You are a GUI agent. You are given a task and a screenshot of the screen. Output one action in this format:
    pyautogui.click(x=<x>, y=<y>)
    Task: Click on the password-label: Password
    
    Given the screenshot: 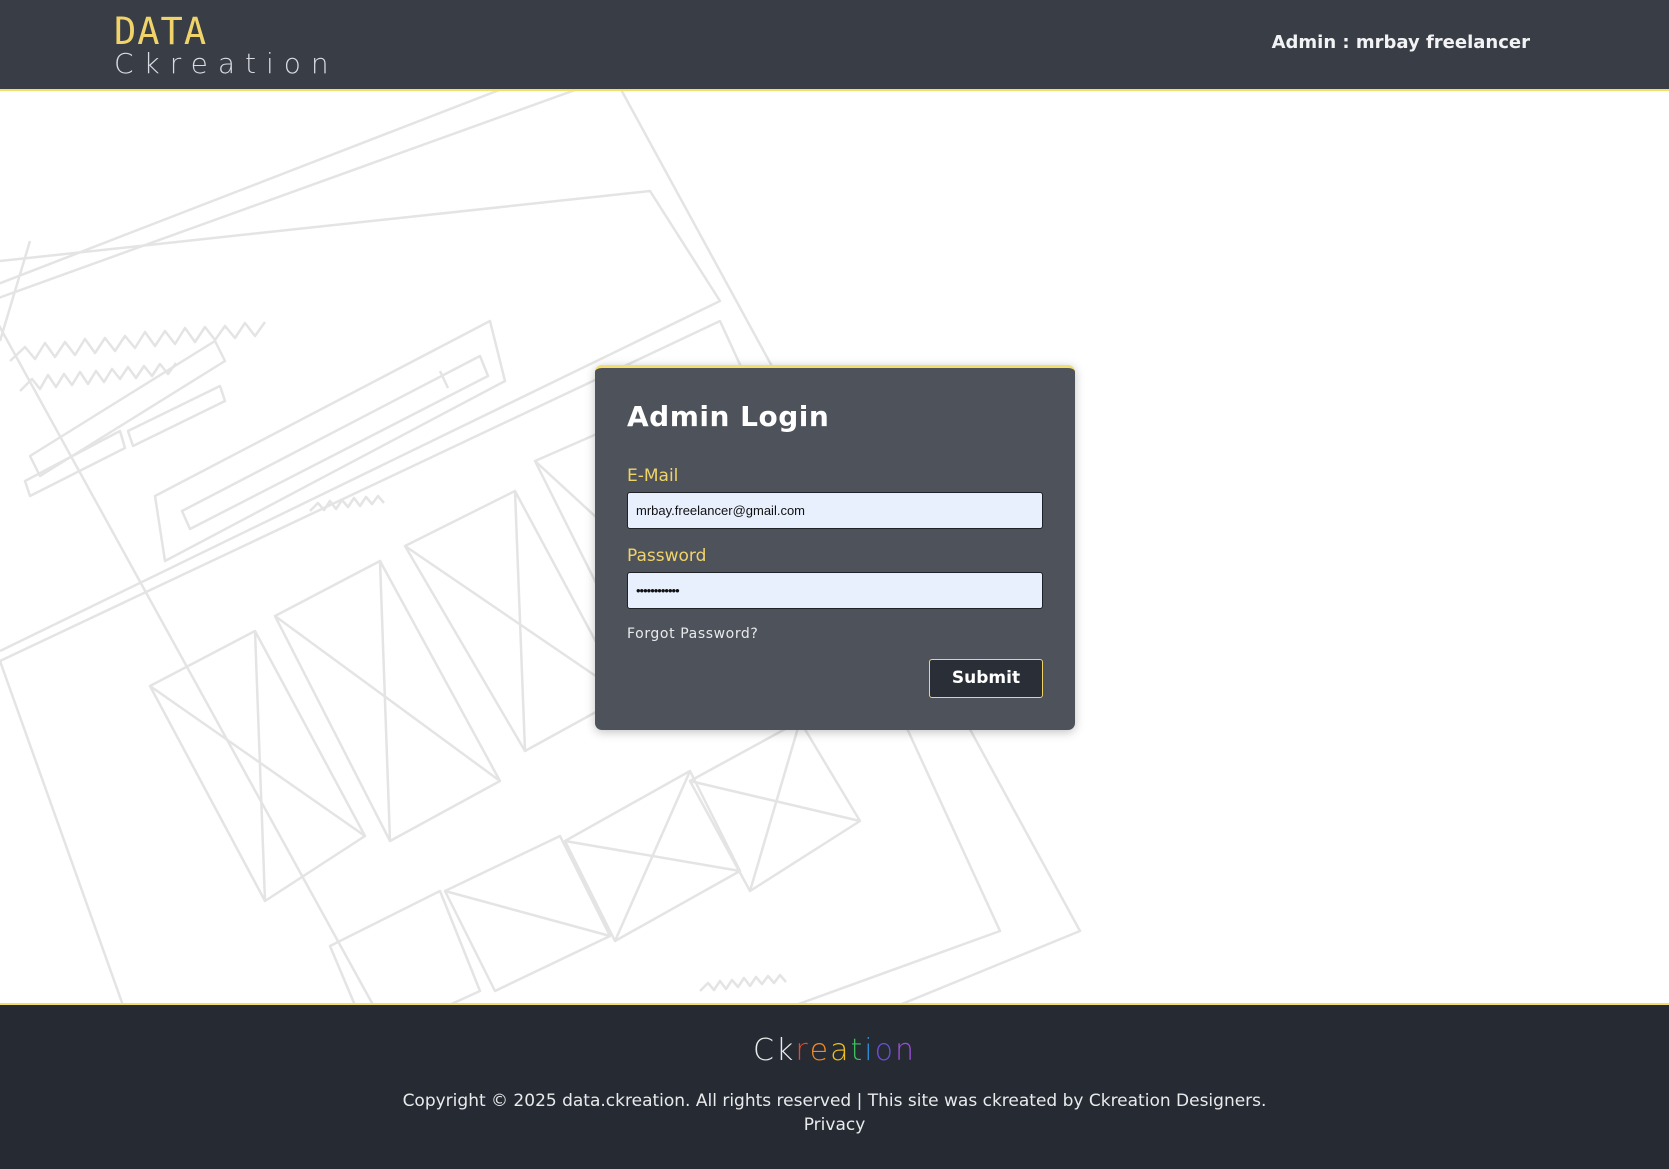 What is the action you would take?
    pyautogui.click(x=667, y=556)
    